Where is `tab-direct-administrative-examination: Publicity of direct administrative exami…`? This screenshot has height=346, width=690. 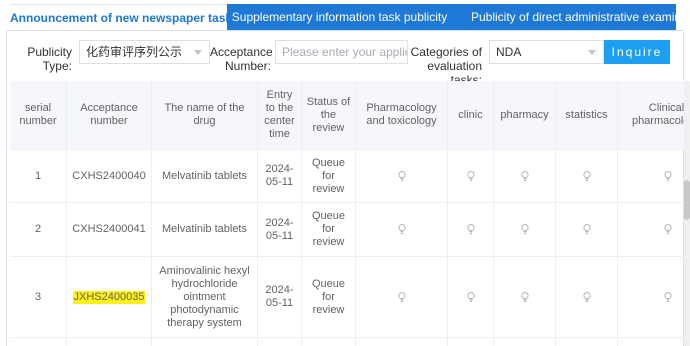
tab-direct-administrative-examination: Publicity of direct administrative exami… is located at coordinates (564, 17).